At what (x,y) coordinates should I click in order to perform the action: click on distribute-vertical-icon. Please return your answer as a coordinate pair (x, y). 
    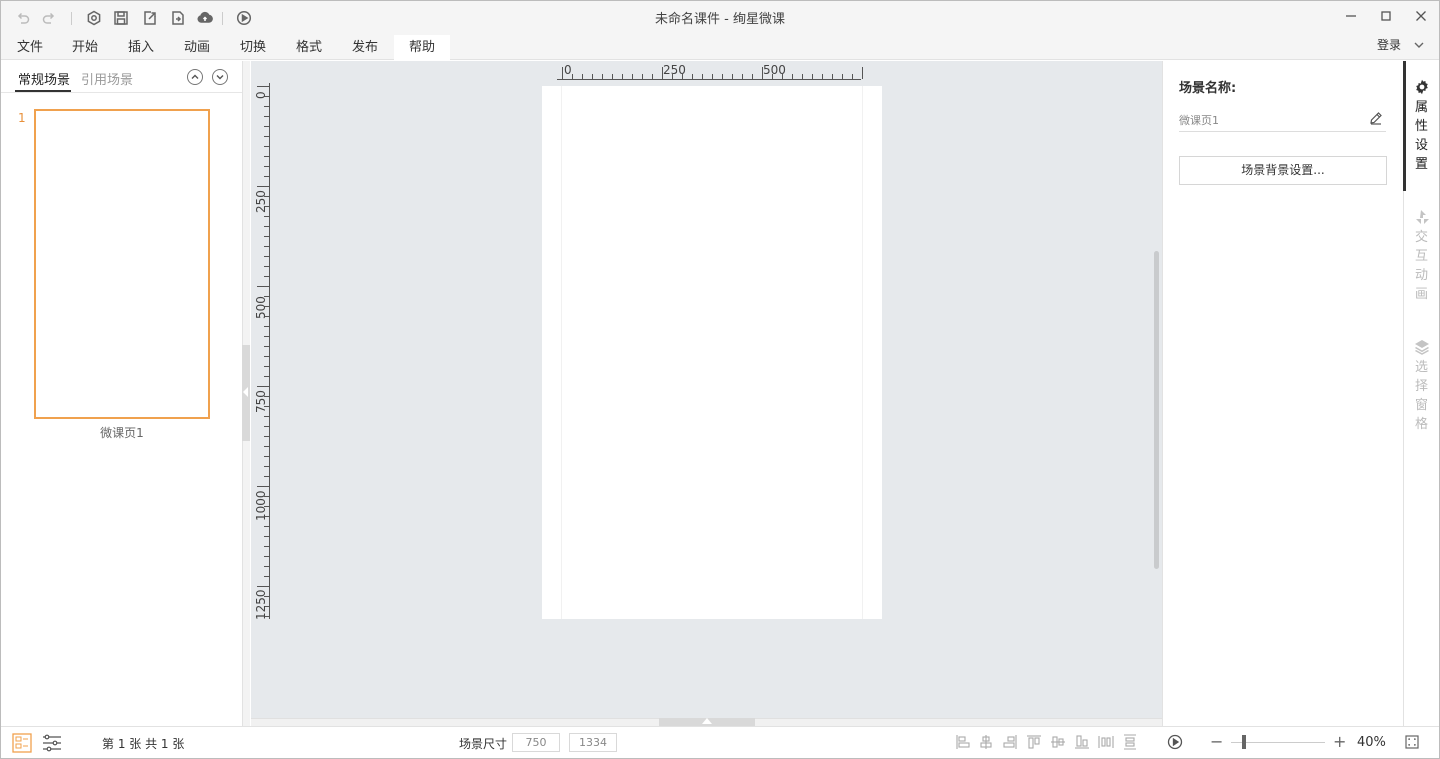
    Looking at the image, I should click on (1130, 742).